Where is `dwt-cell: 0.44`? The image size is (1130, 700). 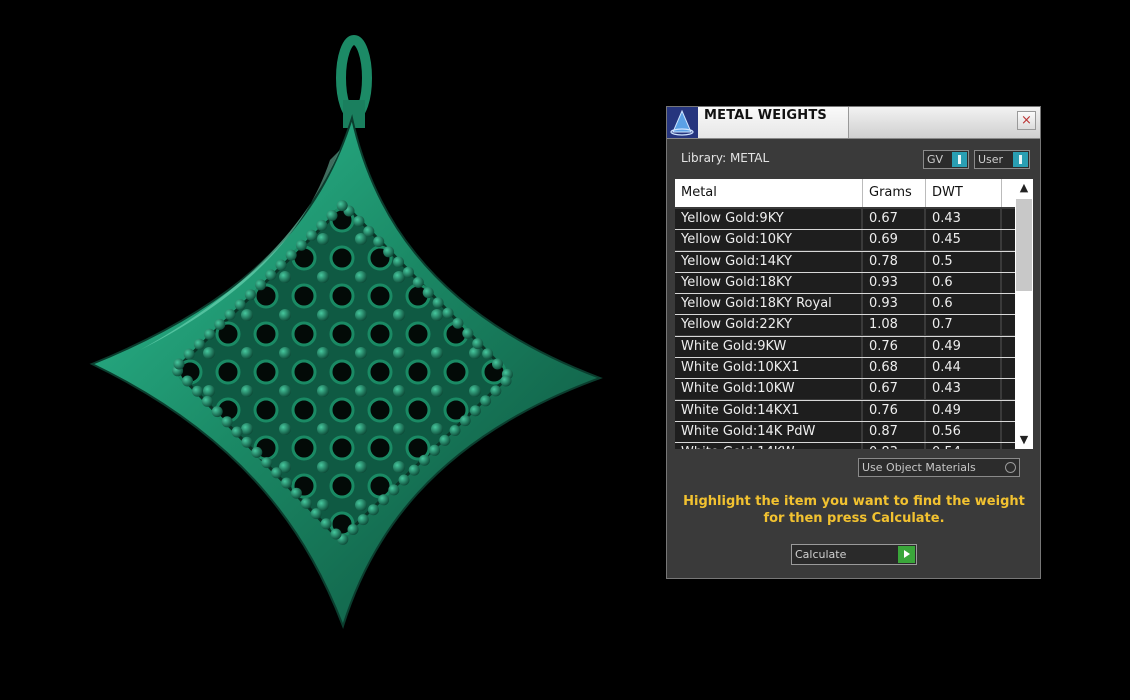 dwt-cell: 0.44 is located at coordinates (963, 368).